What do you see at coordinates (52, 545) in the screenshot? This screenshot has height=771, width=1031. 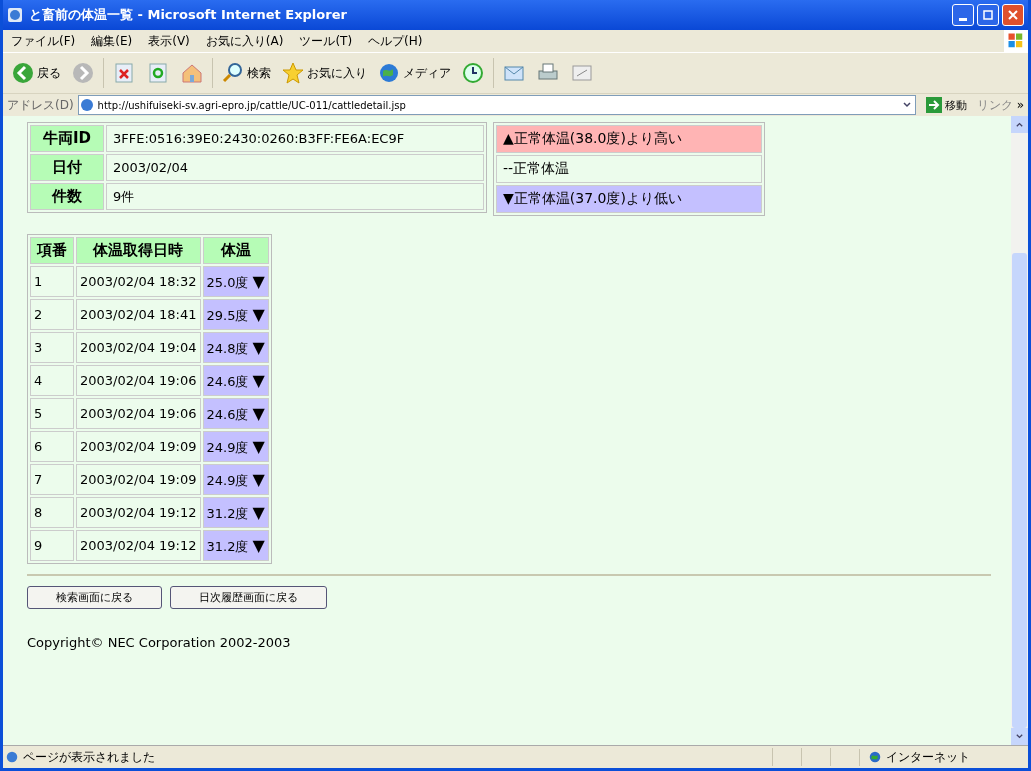 I see `table-cell: 9` at bounding box center [52, 545].